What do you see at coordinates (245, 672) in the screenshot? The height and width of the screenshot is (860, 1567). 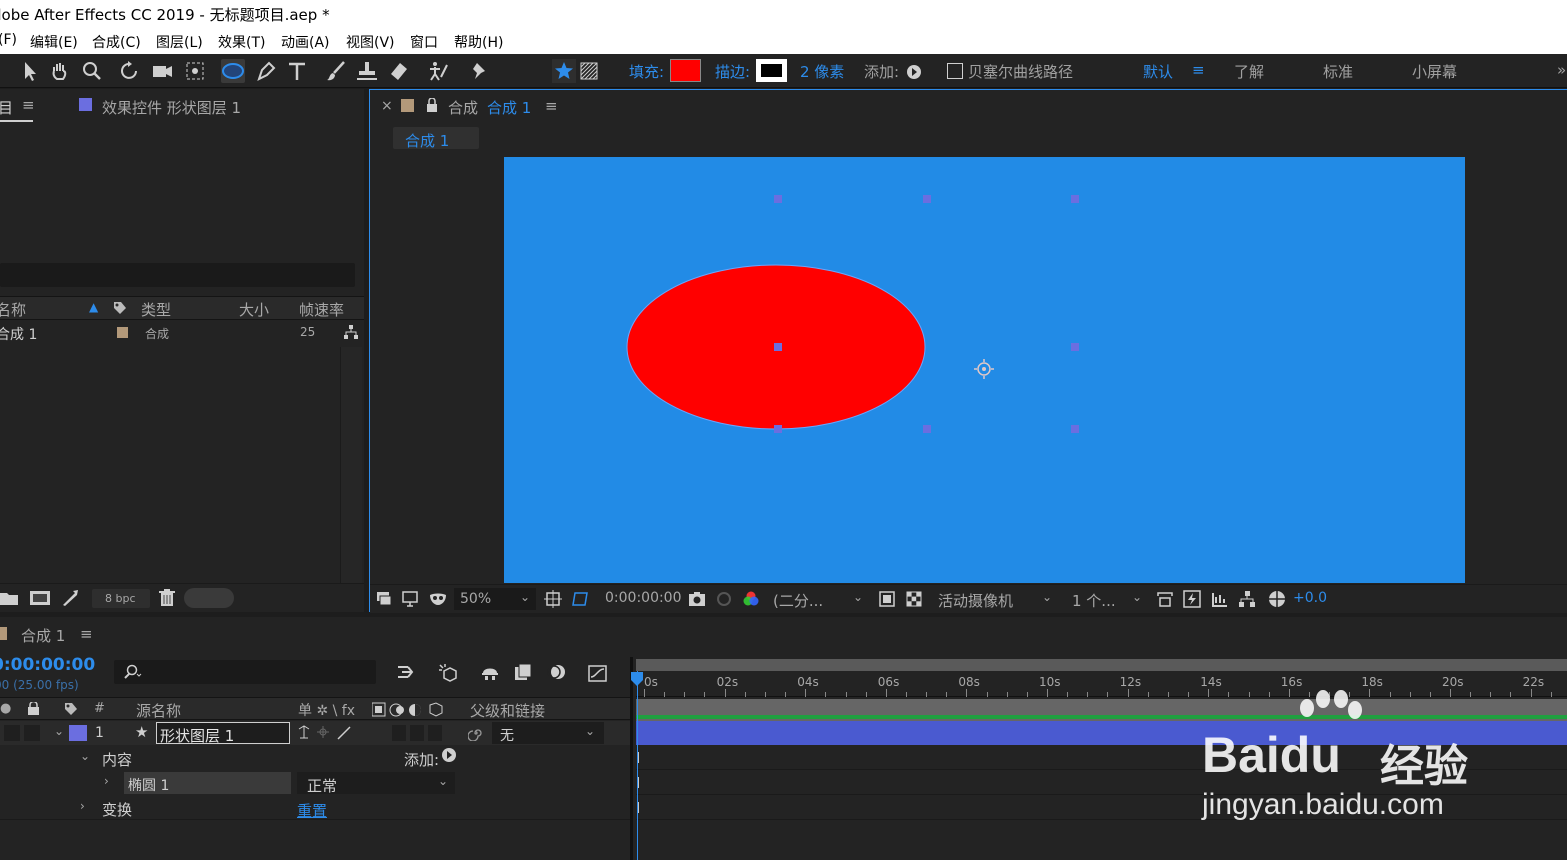 I see `timeline-search-input` at bounding box center [245, 672].